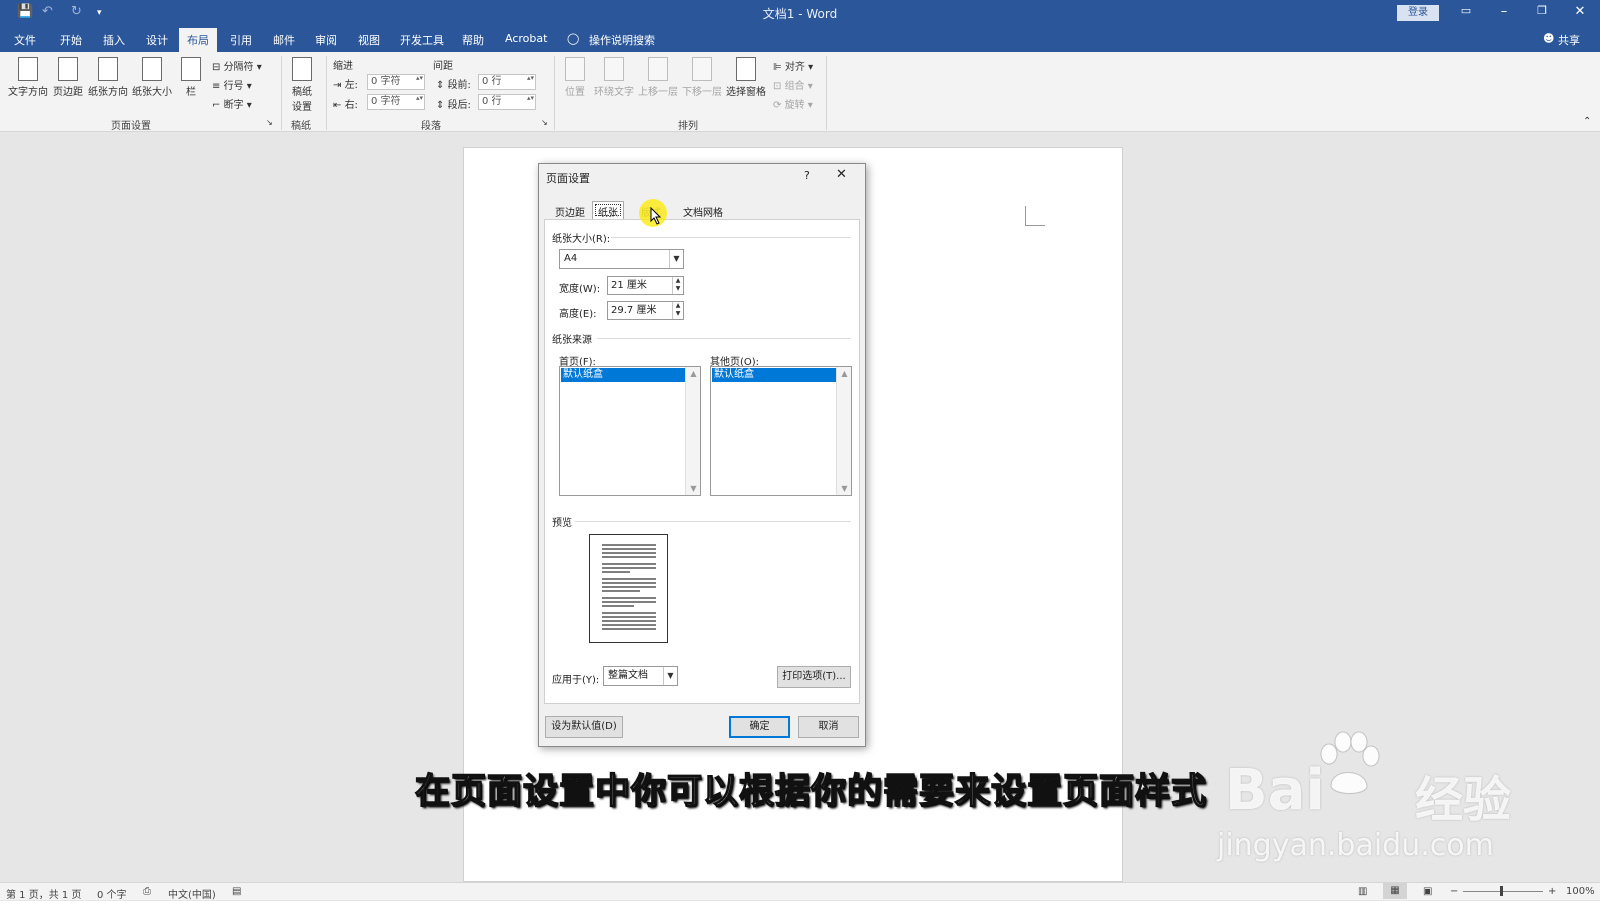 The height and width of the screenshot is (901, 1600). Describe the element at coordinates (658, 77) in the screenshot. I see `bring-forward-button: 上移一层` at that location.